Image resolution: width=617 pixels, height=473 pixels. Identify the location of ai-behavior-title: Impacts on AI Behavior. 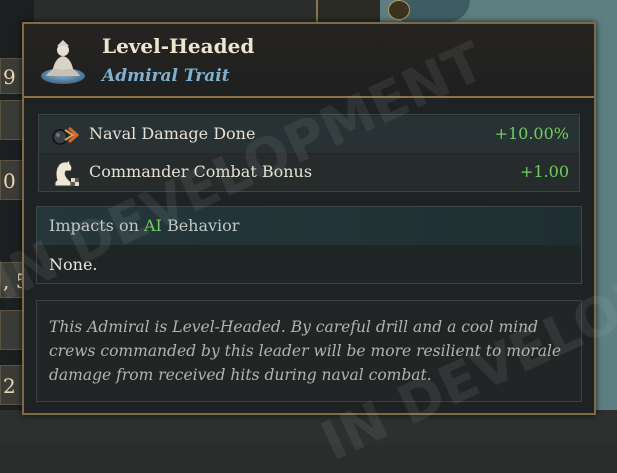
(144, 225).